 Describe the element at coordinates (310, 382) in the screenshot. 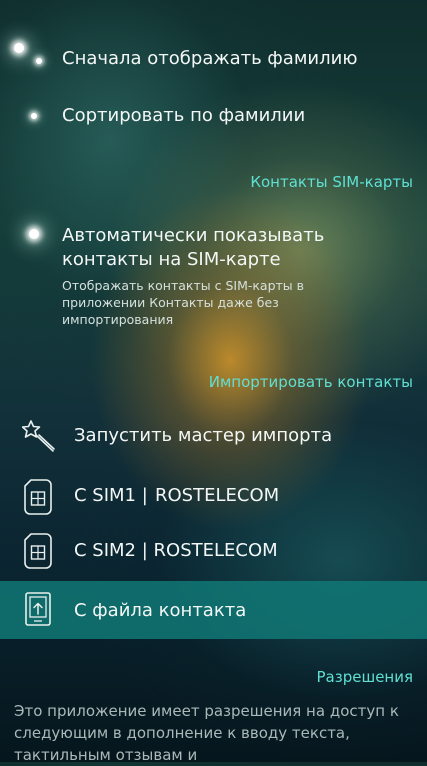

I see `import-contacts-header: Импортировать контакты` at that location.